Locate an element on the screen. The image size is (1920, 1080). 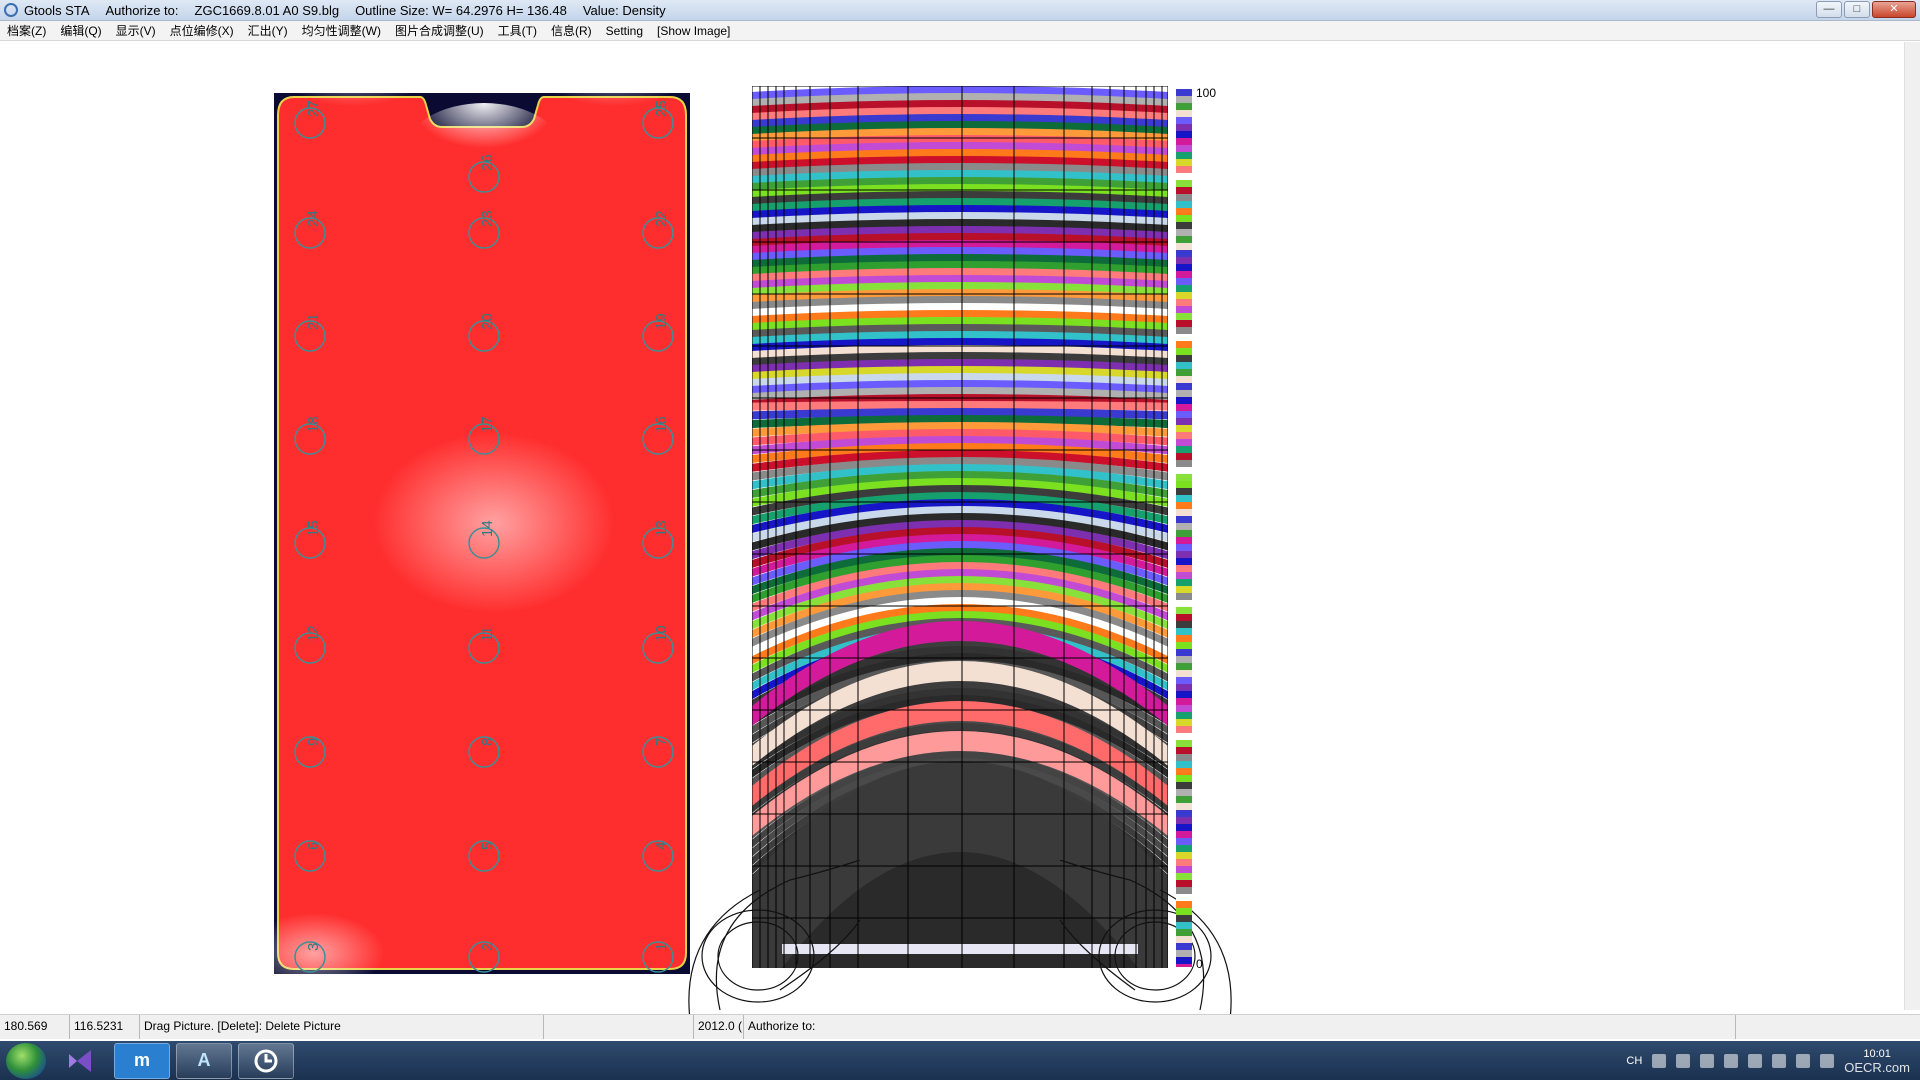
point-number: 27 is located at coordinates (313, 108).